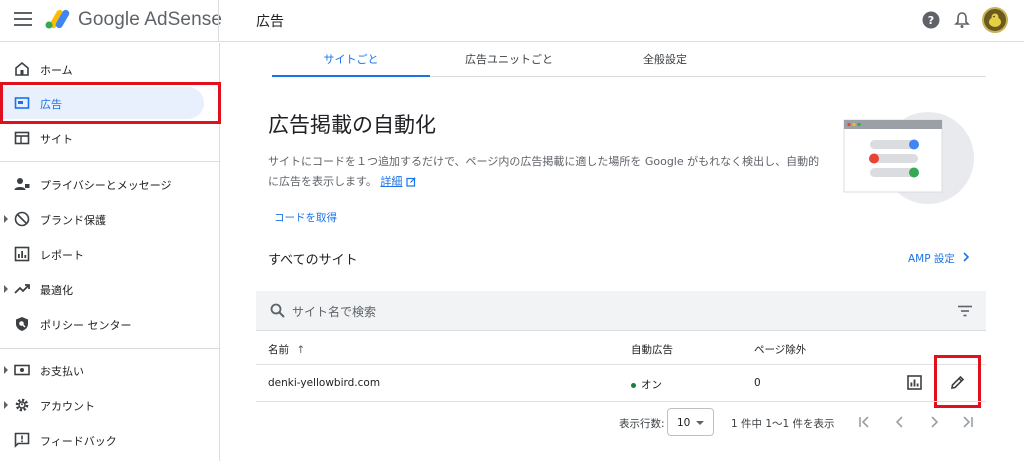 This screenshot has height=461, width=1024. Describe the element at coordinates (23, 20) in the screenshot. I see `main-menu-icon` at that location.